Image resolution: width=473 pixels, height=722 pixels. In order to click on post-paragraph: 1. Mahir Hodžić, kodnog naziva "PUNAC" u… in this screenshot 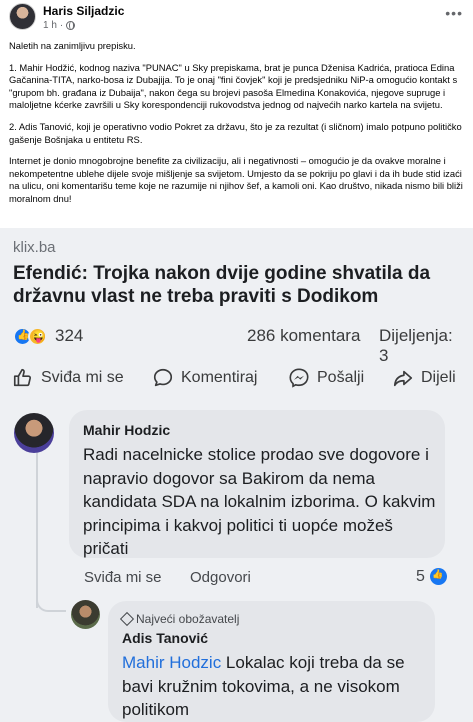, I will do `click(233, 86)`.